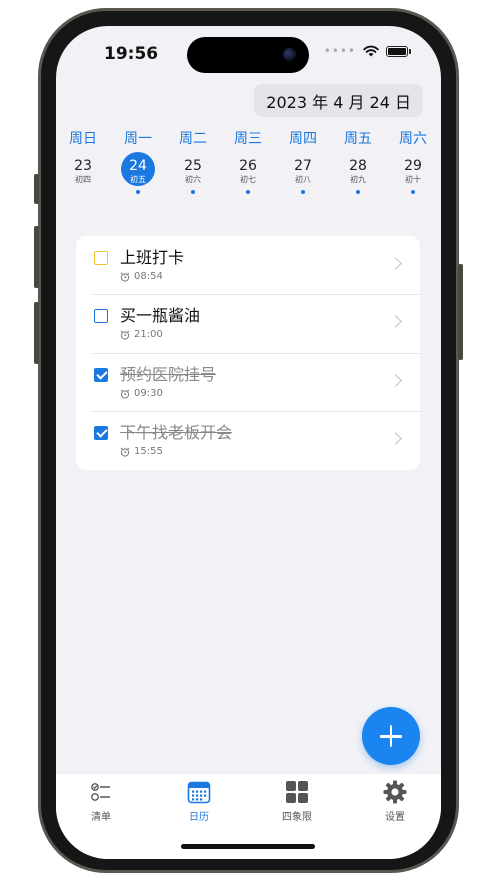 The width and height of the screenshot is (497, 883). What do you see at coordinates (248, 166) in the screenshot?
I see `day-number: 26` at bounding box center [248, 166].